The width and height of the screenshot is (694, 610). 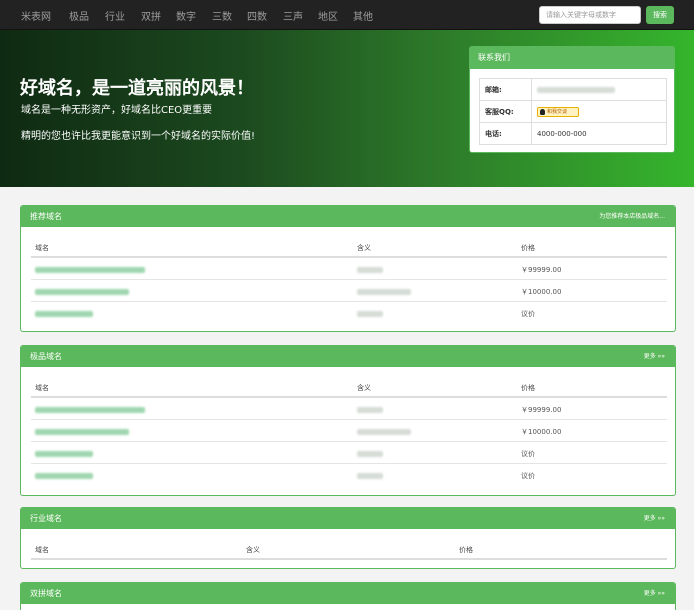 What do you see at coordinates (117, 110) in the screenshot?
I see `hero-subtitle: 域名是一种无形资产，好域名比CEO更重要` at bounding box center [117, 110].